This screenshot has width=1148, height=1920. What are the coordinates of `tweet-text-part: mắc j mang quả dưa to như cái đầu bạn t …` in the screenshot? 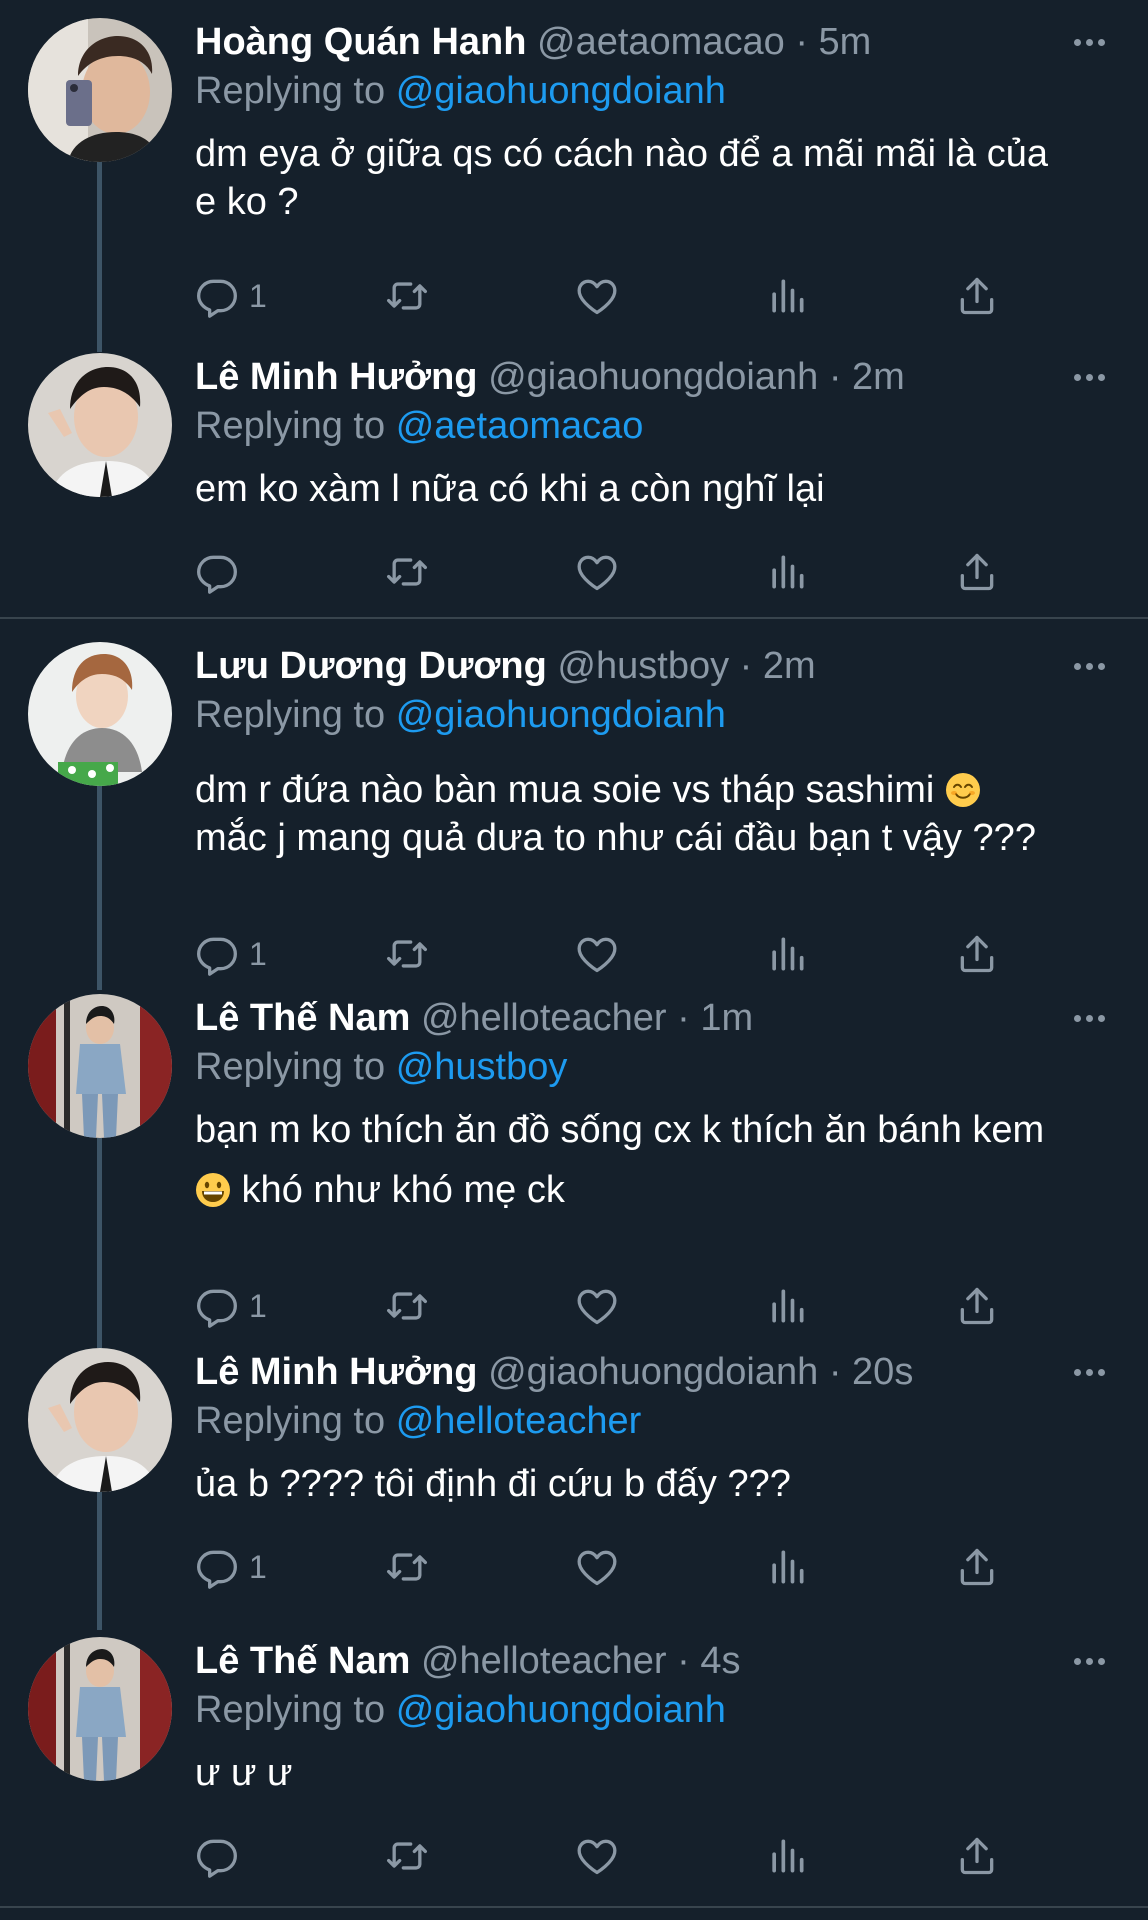 It's located at (615, 838).